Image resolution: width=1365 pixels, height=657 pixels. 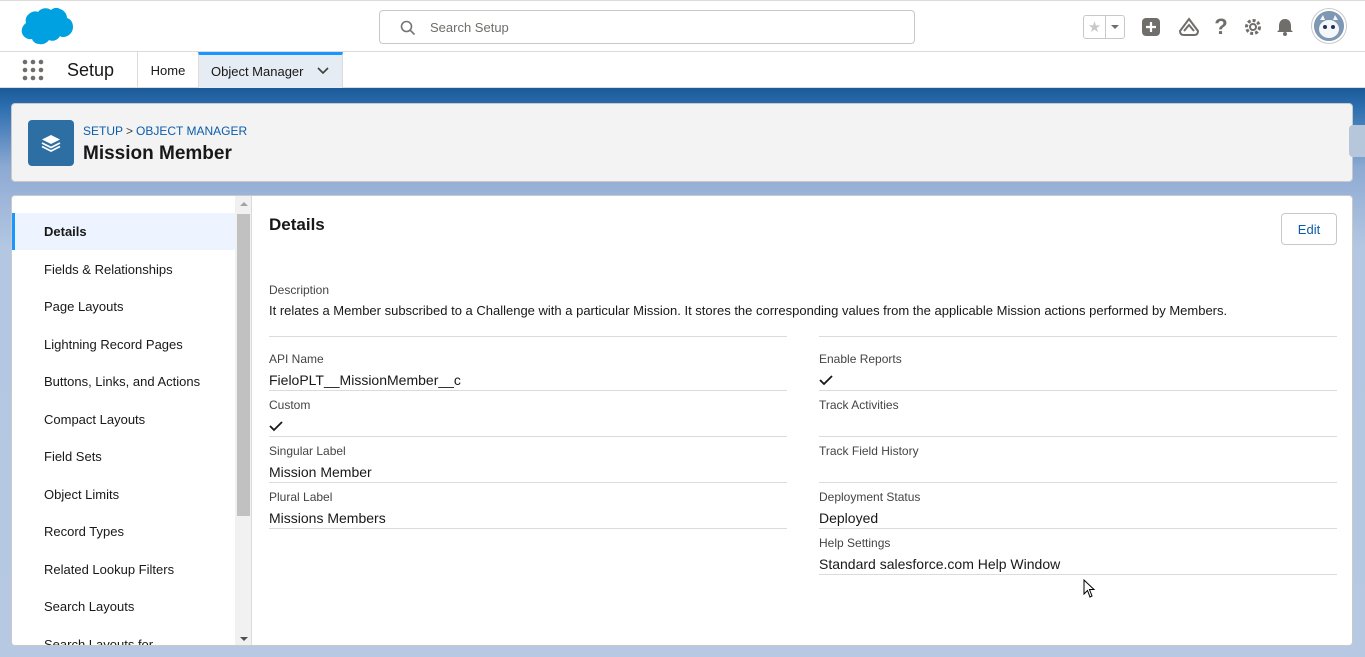 I want to click on api-name-value: FieloPLT__MissionMember__c, so click(x=365, y=380).